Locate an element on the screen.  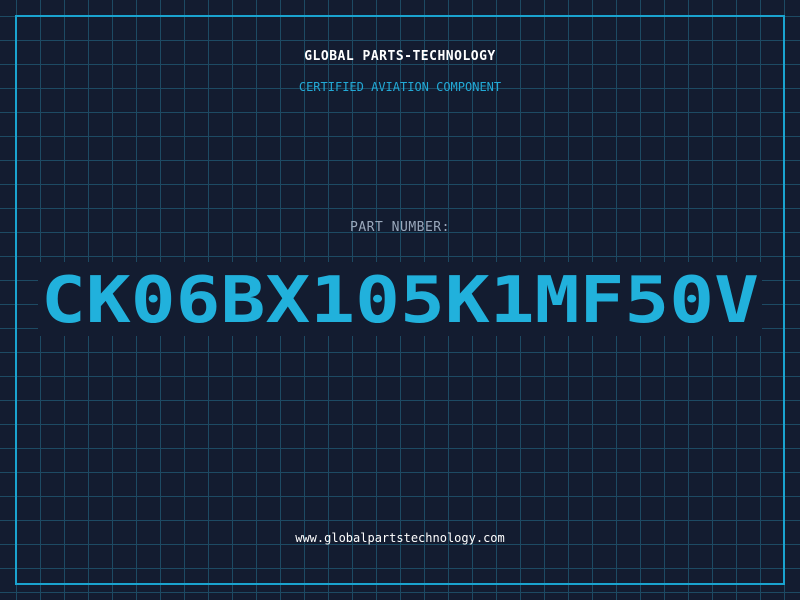
part-number-text: CK06BX105K1MF50V is located at coordinates (400, 300).